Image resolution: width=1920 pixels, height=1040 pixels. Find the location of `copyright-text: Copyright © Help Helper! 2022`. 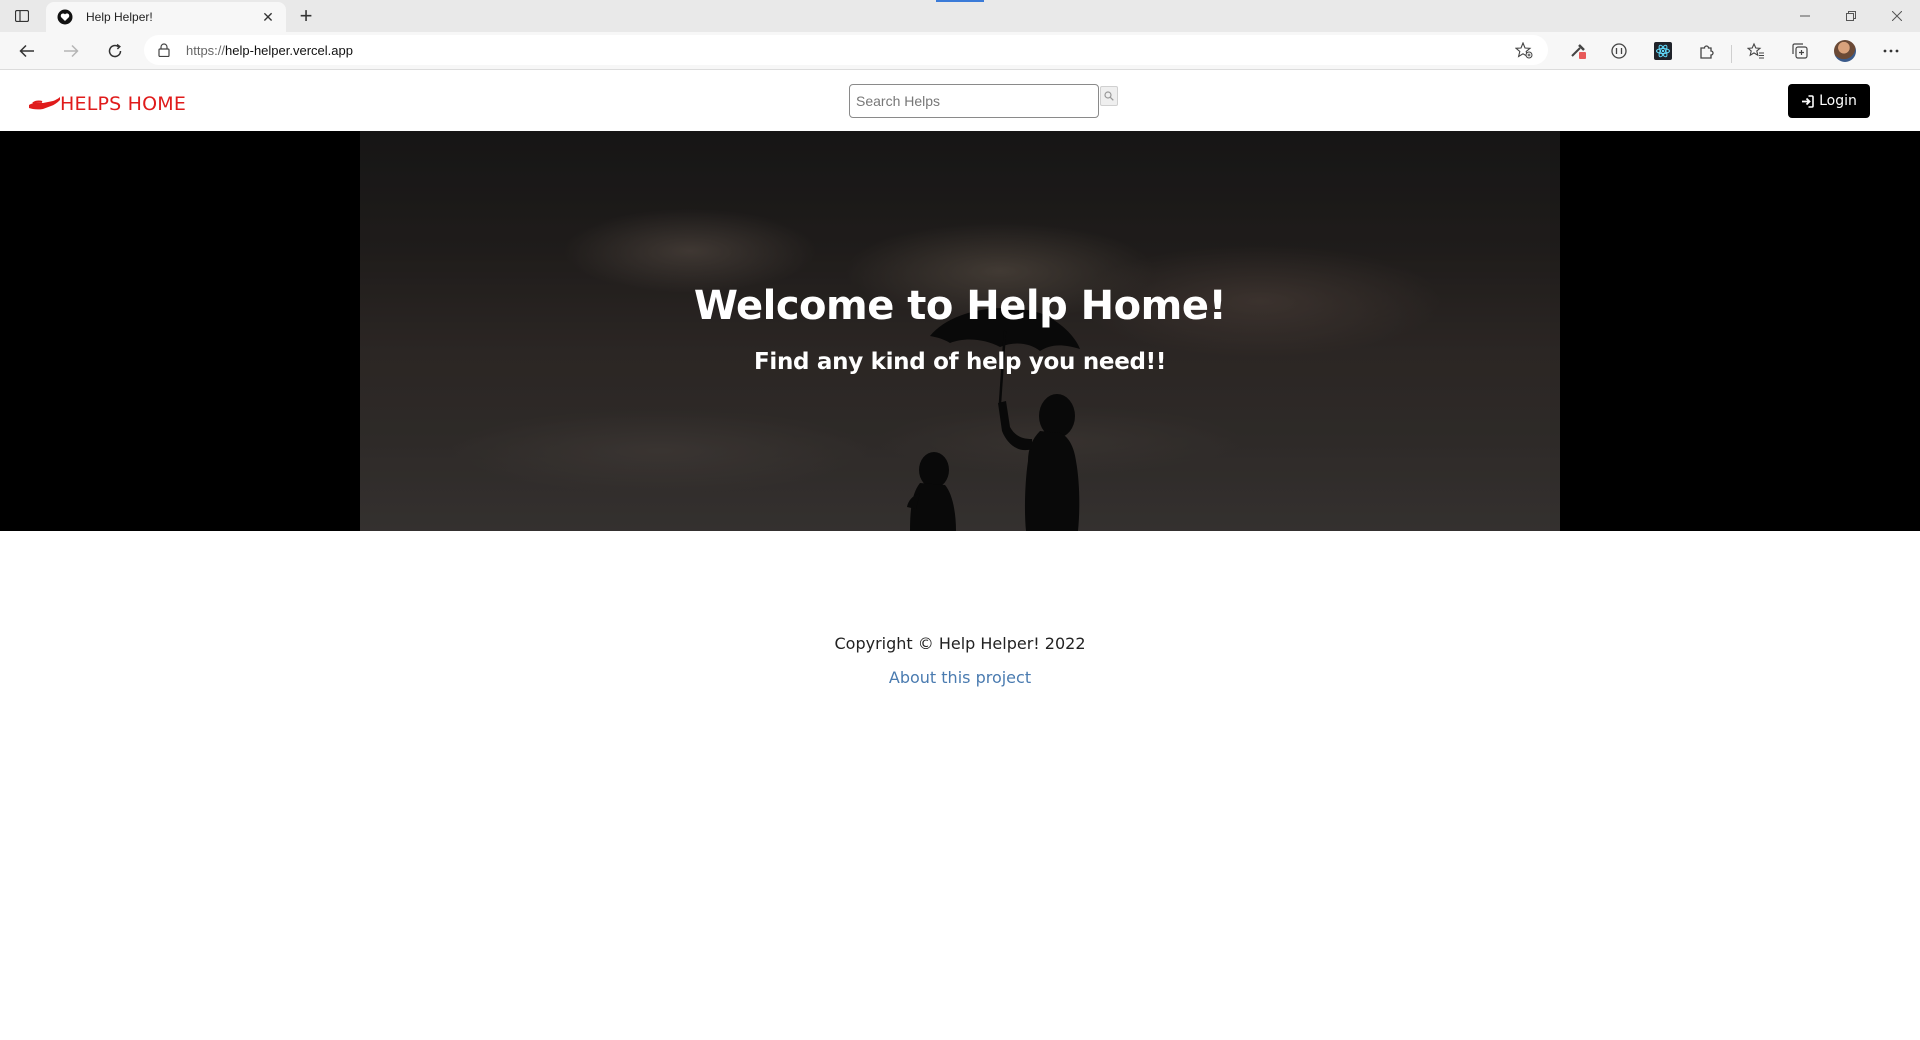

copyright-text: Copyright © Help Helper! 2022 is located at coordinates (960, 643).